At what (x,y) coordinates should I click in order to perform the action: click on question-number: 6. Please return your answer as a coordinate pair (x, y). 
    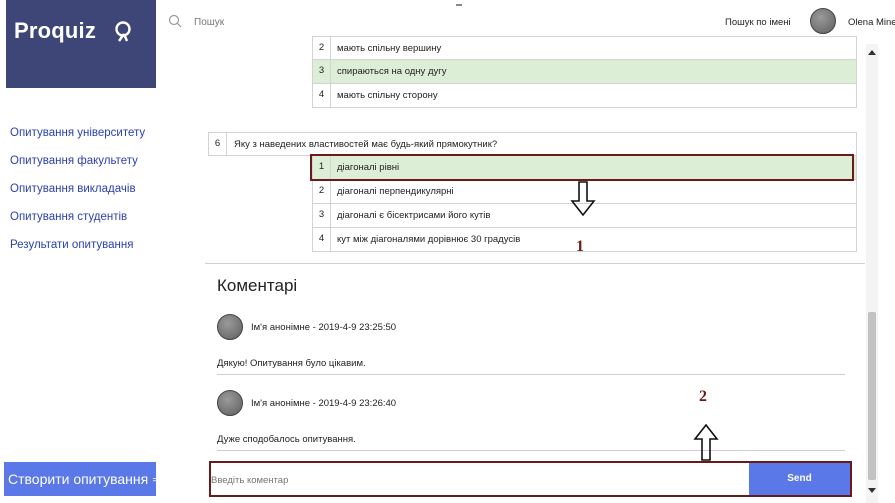
    Looking at the image, I should click on (218, 144).